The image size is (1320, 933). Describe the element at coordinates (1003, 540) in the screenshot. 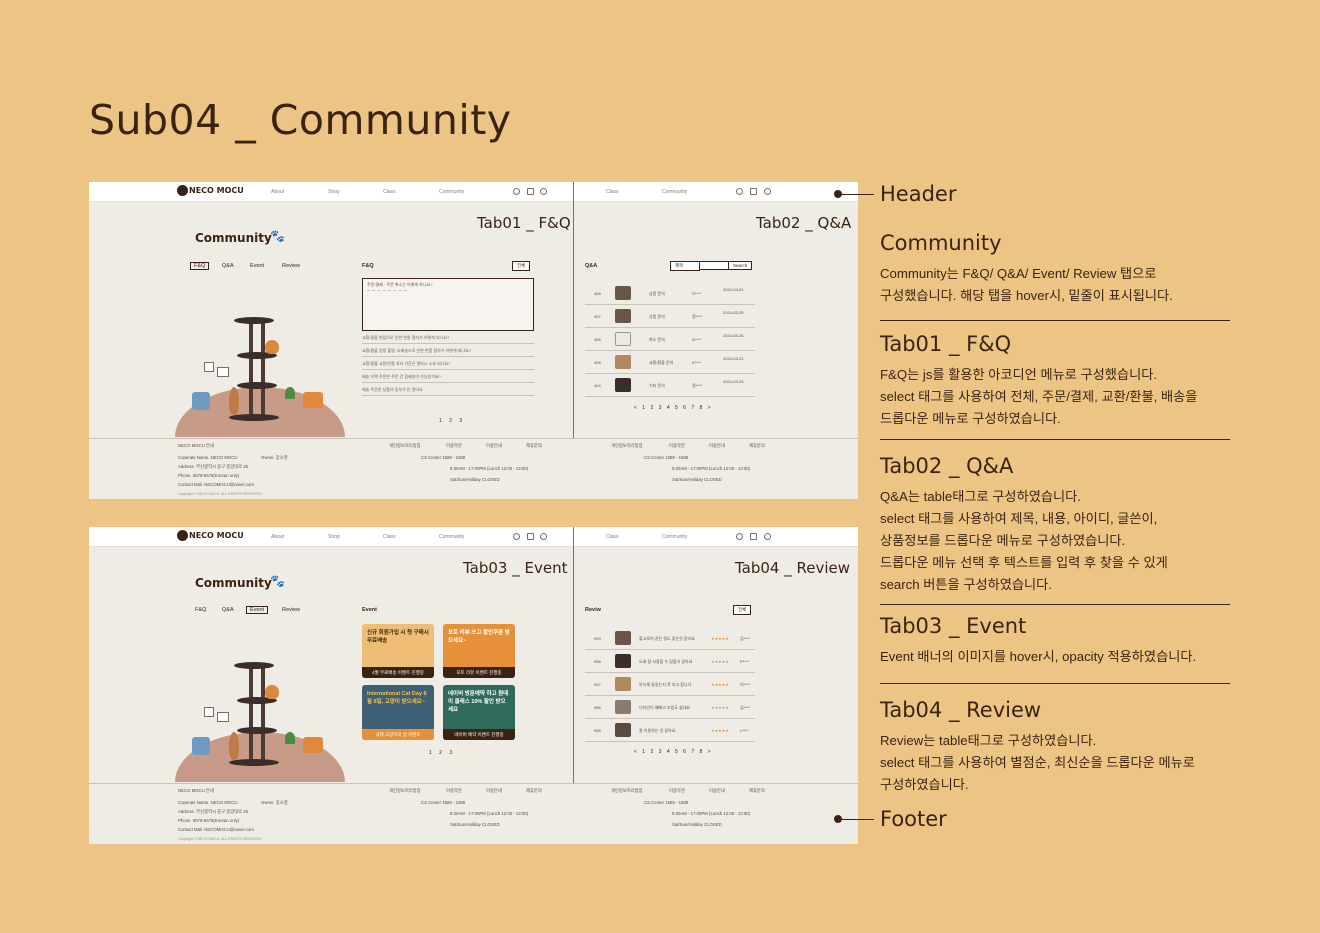

I see `desc-line: 상품정보를 드롭다운 메뉴로 구성하였습니다.` at that location.